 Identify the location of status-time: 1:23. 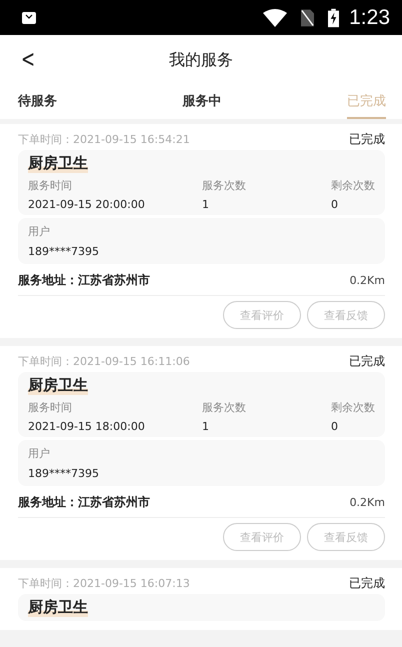
(369, 18).